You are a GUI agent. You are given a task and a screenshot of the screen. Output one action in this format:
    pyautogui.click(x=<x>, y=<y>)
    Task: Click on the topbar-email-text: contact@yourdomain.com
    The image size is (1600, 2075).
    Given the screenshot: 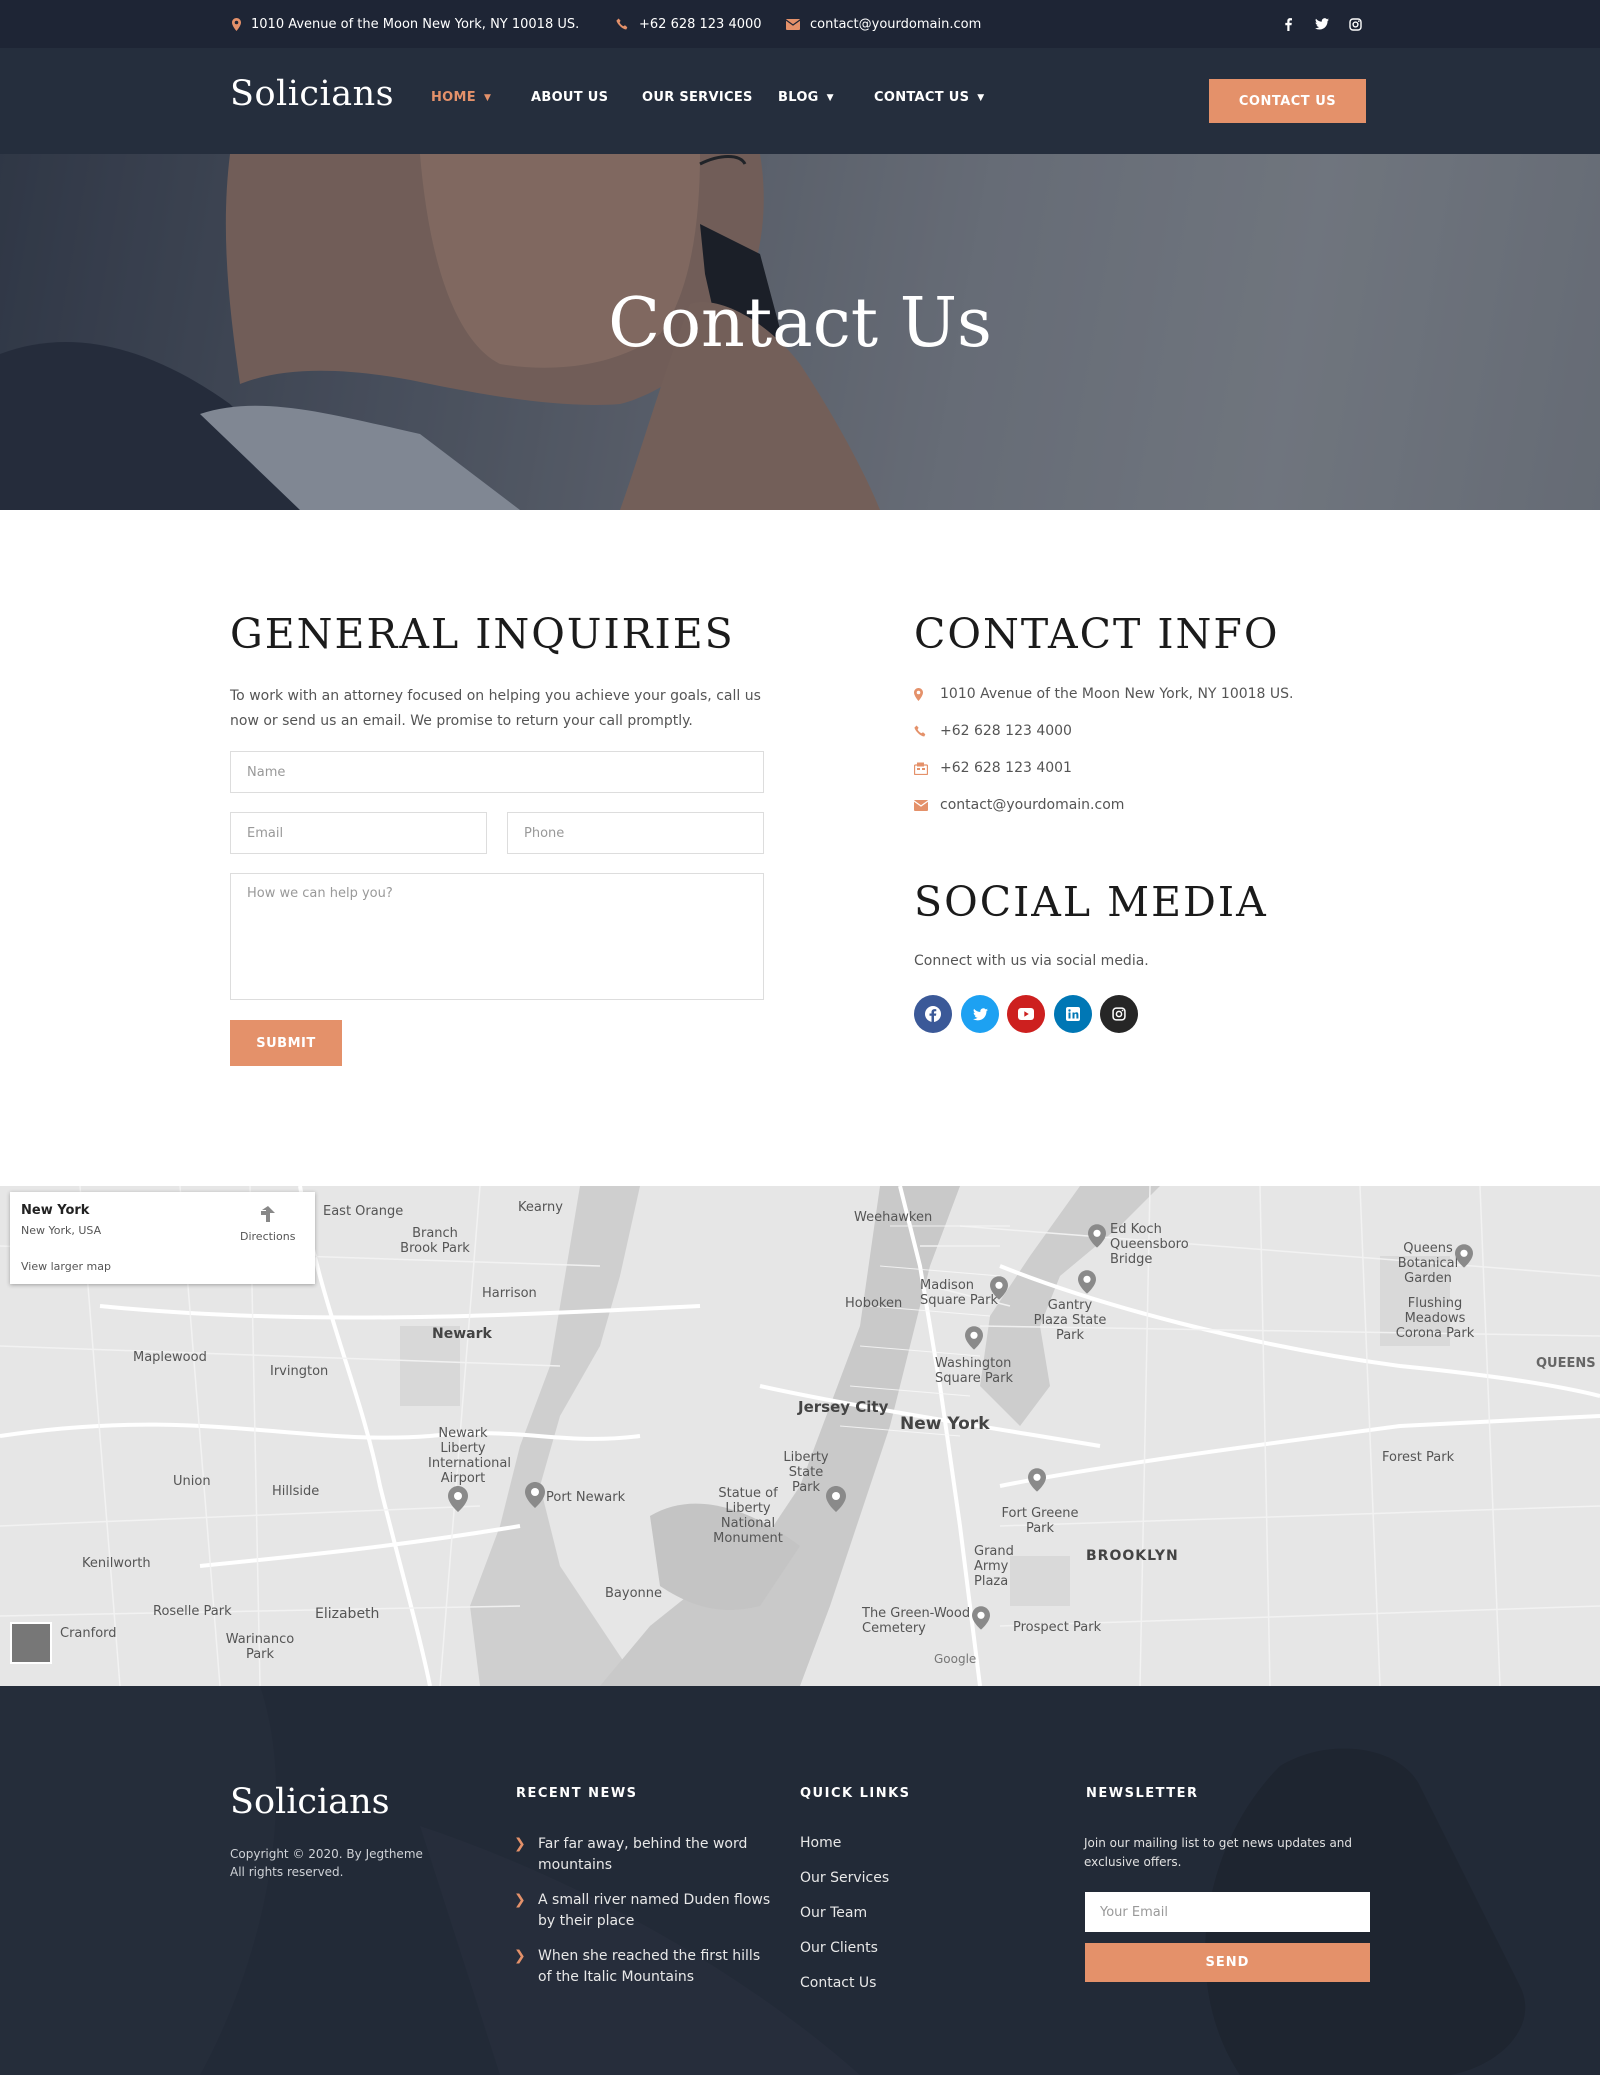 What is the action you would take?
    pyautogui.click(x=896, y=24)
    